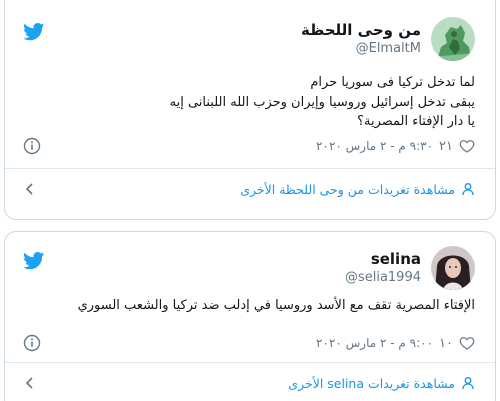 The image size is (500, 401). What do you see at coordinates (361, 30) in the screenshot?
I see `author-display-name: من وحى اللحظة` at bounding box center [361, 30].